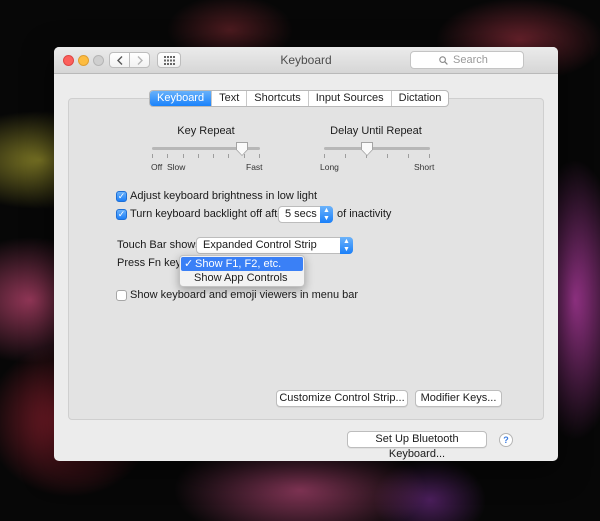 The image size is (600, 521). I want to click on key-repeat-off-label: Off, so click(157, 167).